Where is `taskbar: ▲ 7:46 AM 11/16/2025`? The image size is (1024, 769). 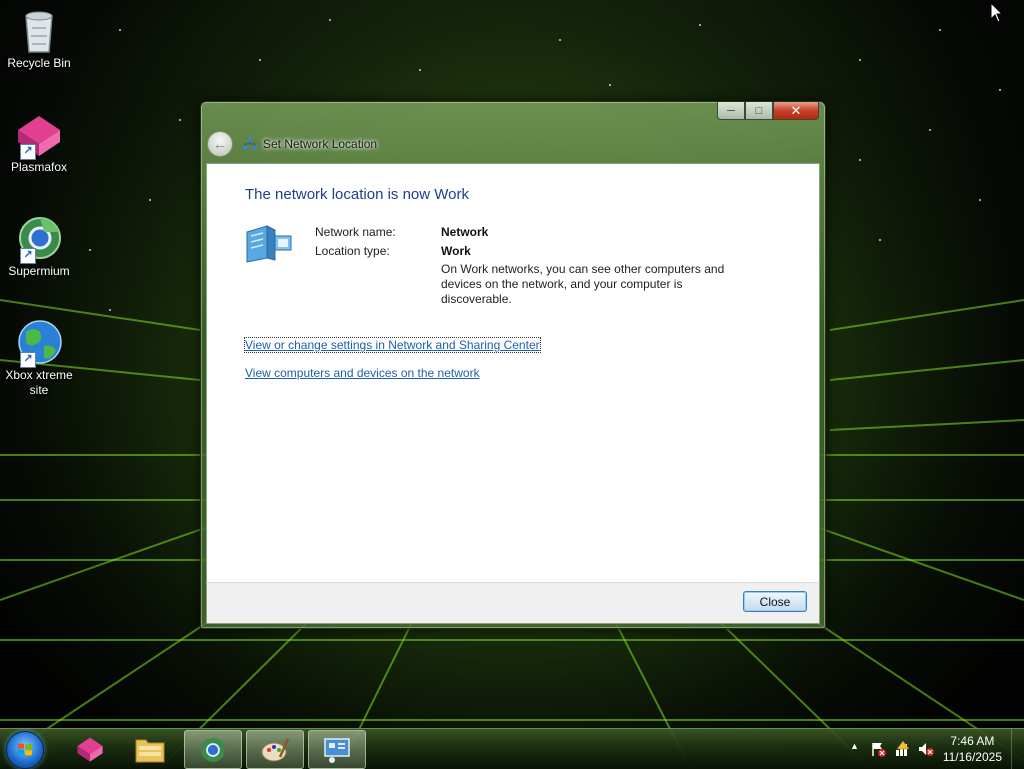
taskbar: ▲ 7:46 AM 11/16/2025 is located at coordinates (512, 748).